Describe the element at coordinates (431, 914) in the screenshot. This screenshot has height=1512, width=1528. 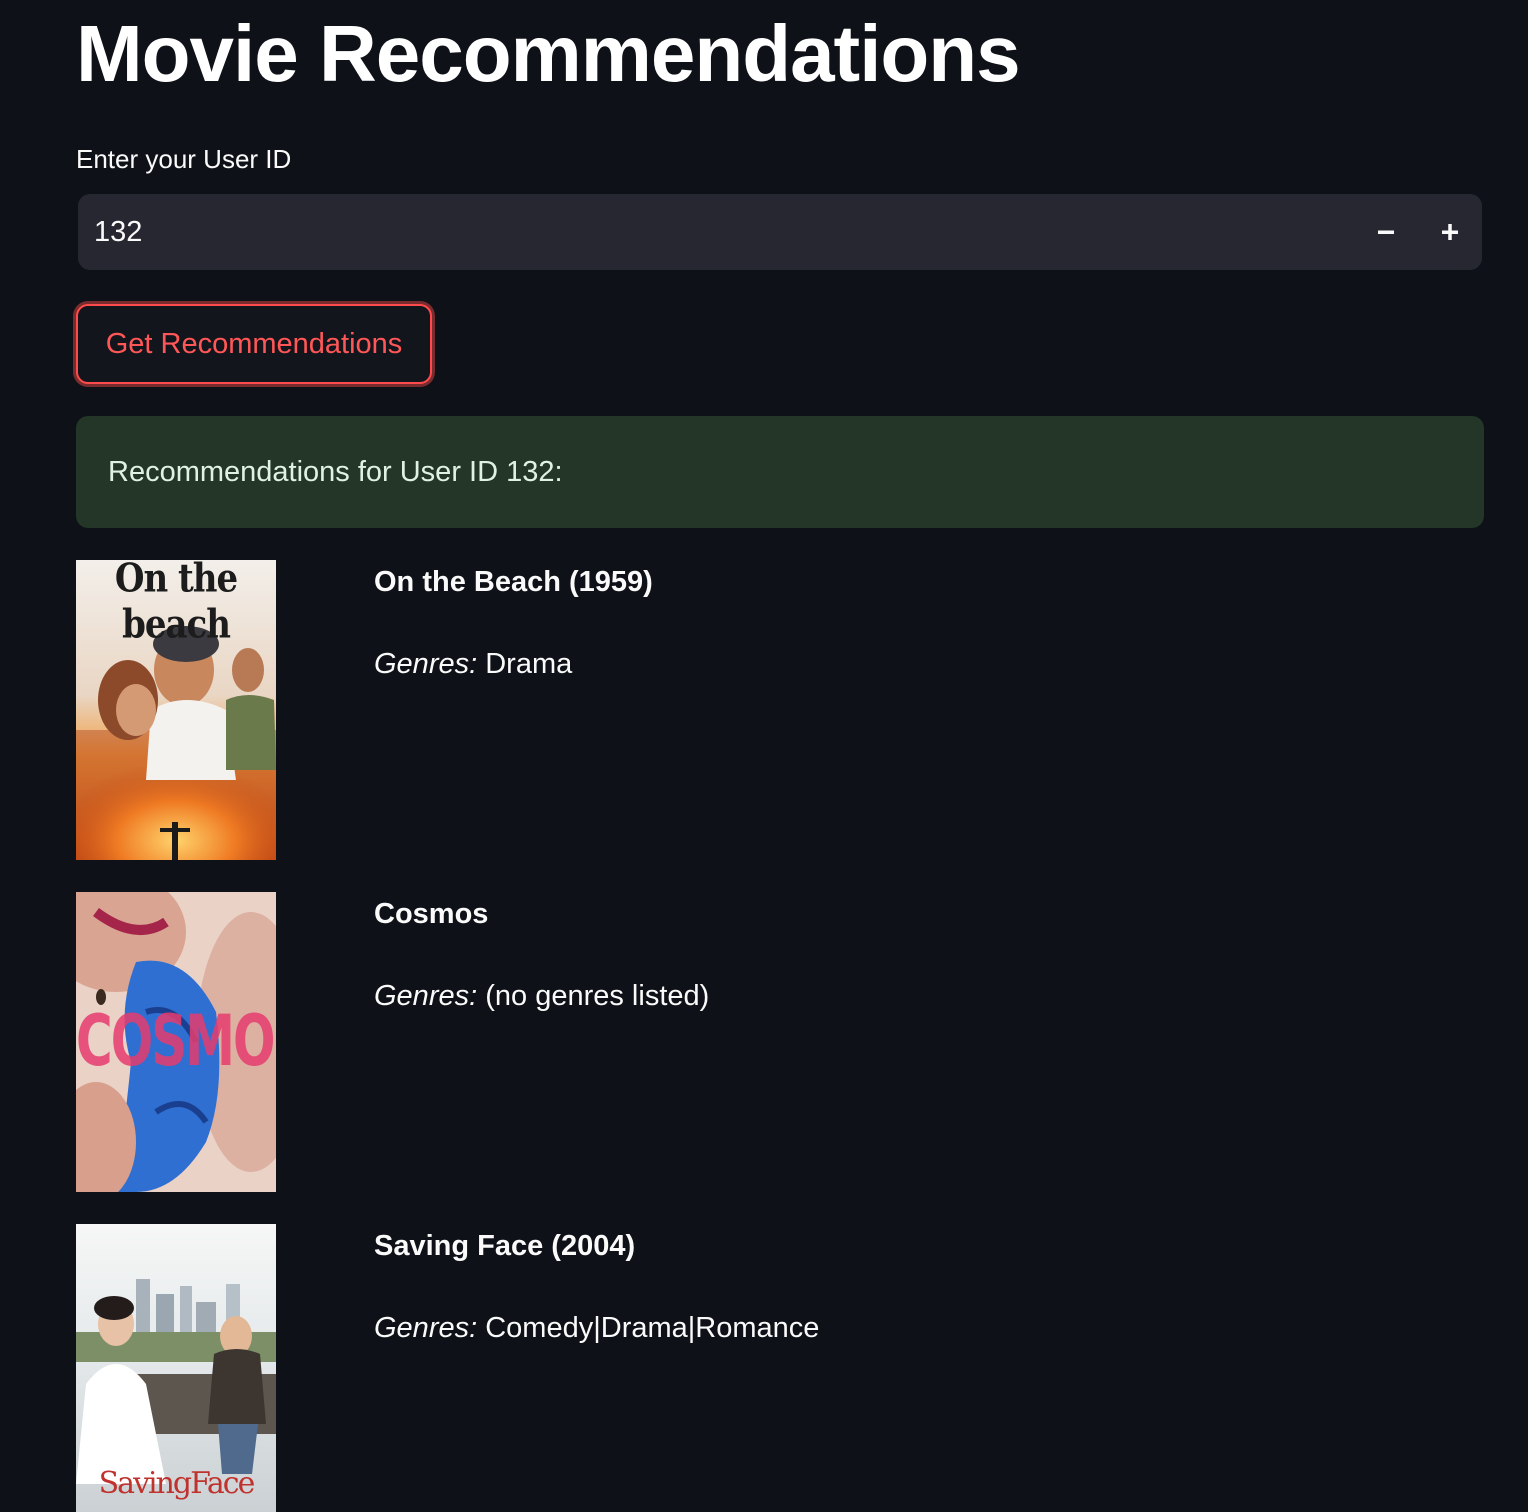
I see `movie-title: Cosmos` at that location.